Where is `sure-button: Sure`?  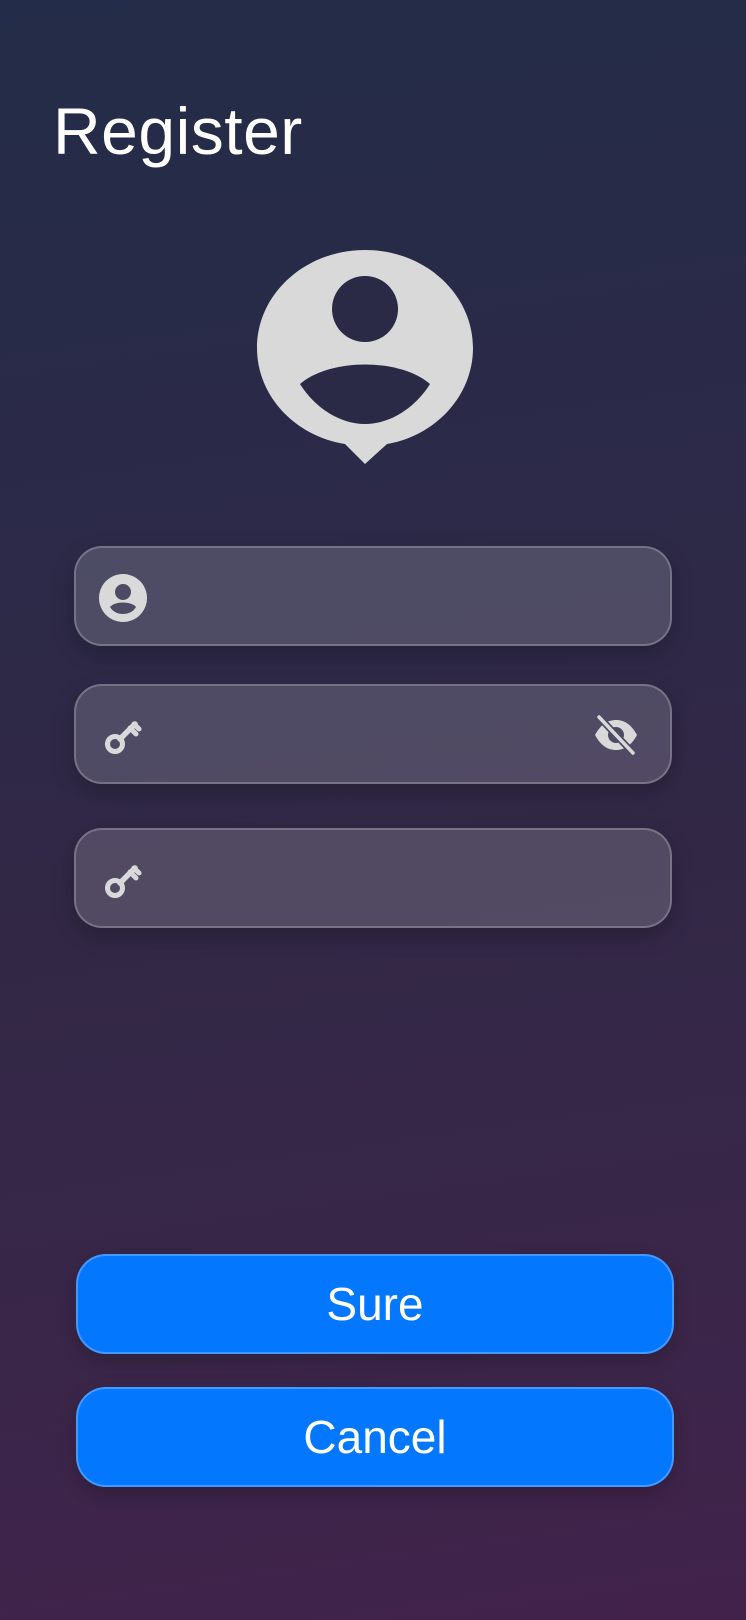
sure-button: Sure is located at coordinates (375, 1304).